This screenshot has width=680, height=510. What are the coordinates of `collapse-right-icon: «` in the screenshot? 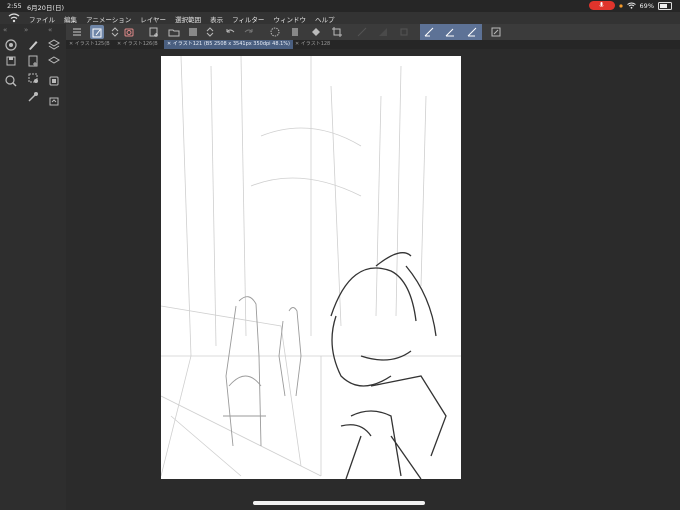 It's located at (50, 30).